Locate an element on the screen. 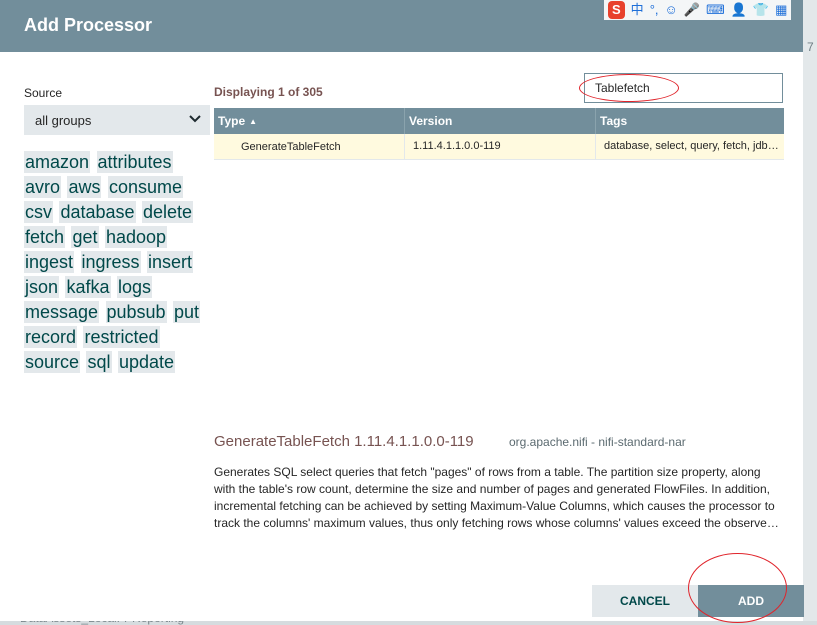  column-header-version: Version is located at coordinates (499, 121).